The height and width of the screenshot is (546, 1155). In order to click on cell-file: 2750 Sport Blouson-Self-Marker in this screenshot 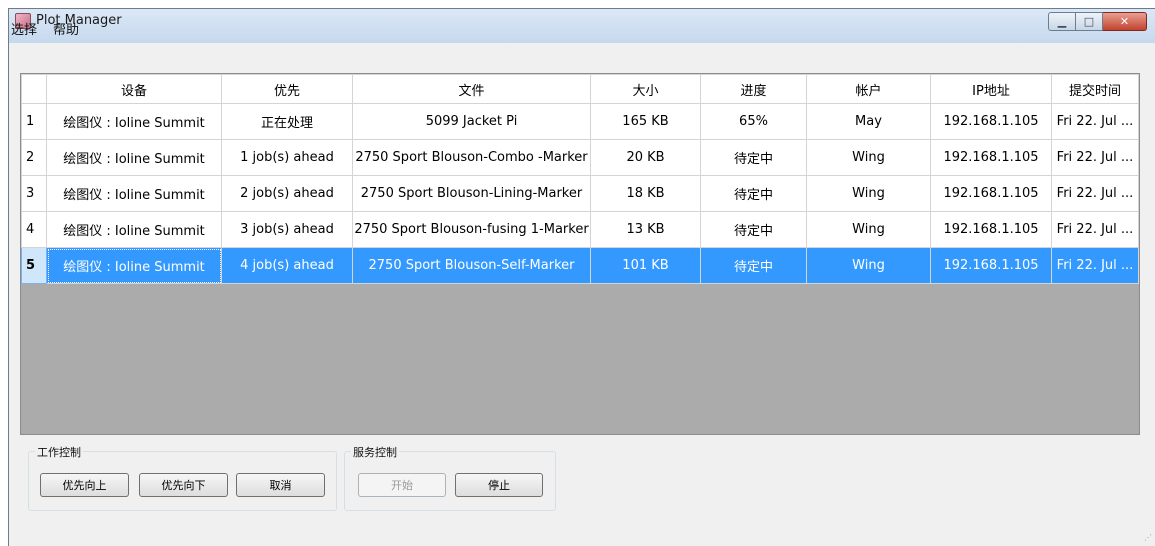, I will do `click(471, 265)`.